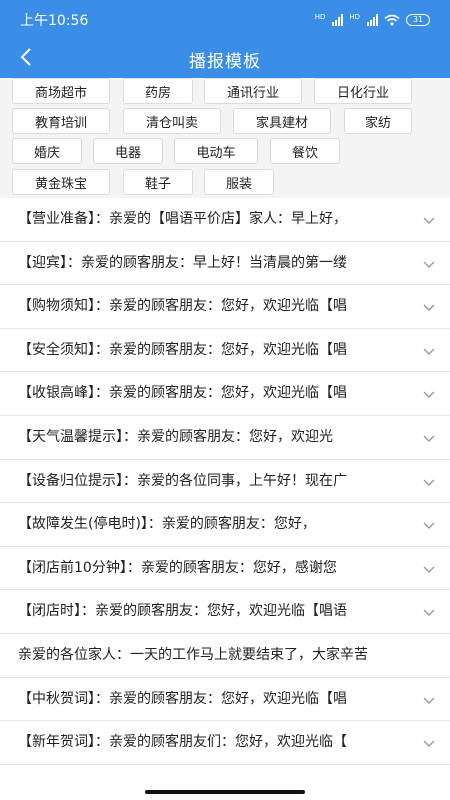 Image resolution: width=450 pixels, height=800 pixels. Describe the element at coordinates (239, 182) in the screenshot. I see `category-tag: 服装` at that location.